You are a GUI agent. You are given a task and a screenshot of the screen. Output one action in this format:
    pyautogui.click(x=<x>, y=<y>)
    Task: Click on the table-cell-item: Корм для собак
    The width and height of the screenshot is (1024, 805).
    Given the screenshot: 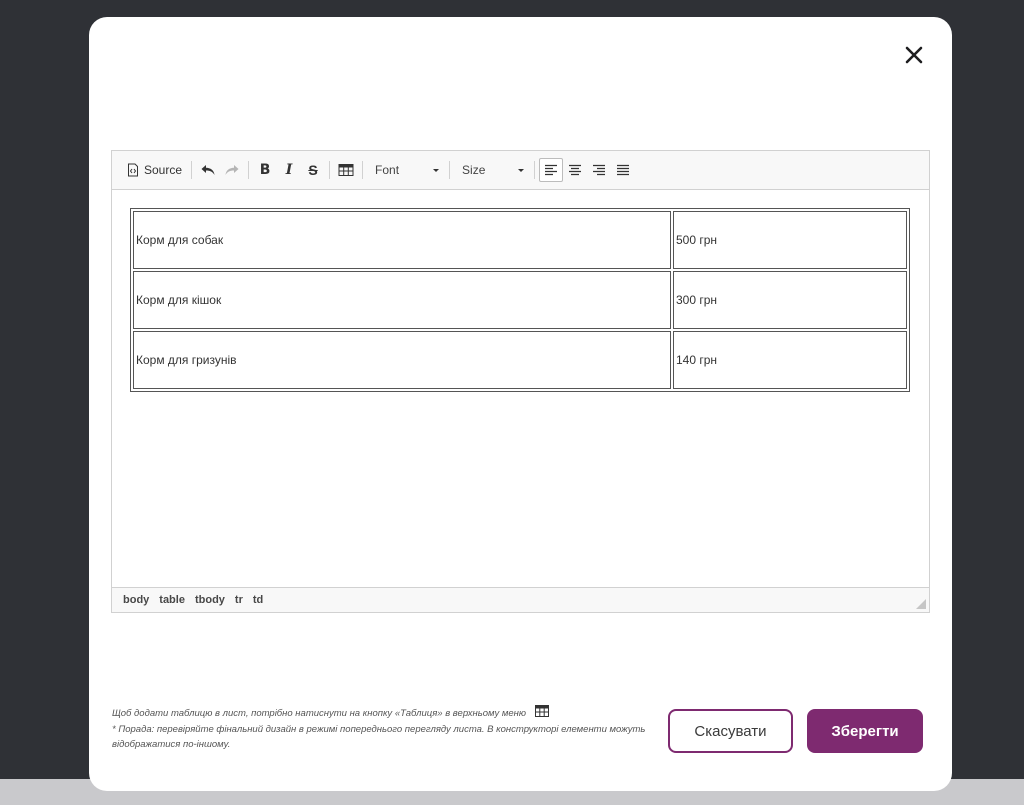 What is the action you would take?
    pyautogui.click(x=402, y=240)
    